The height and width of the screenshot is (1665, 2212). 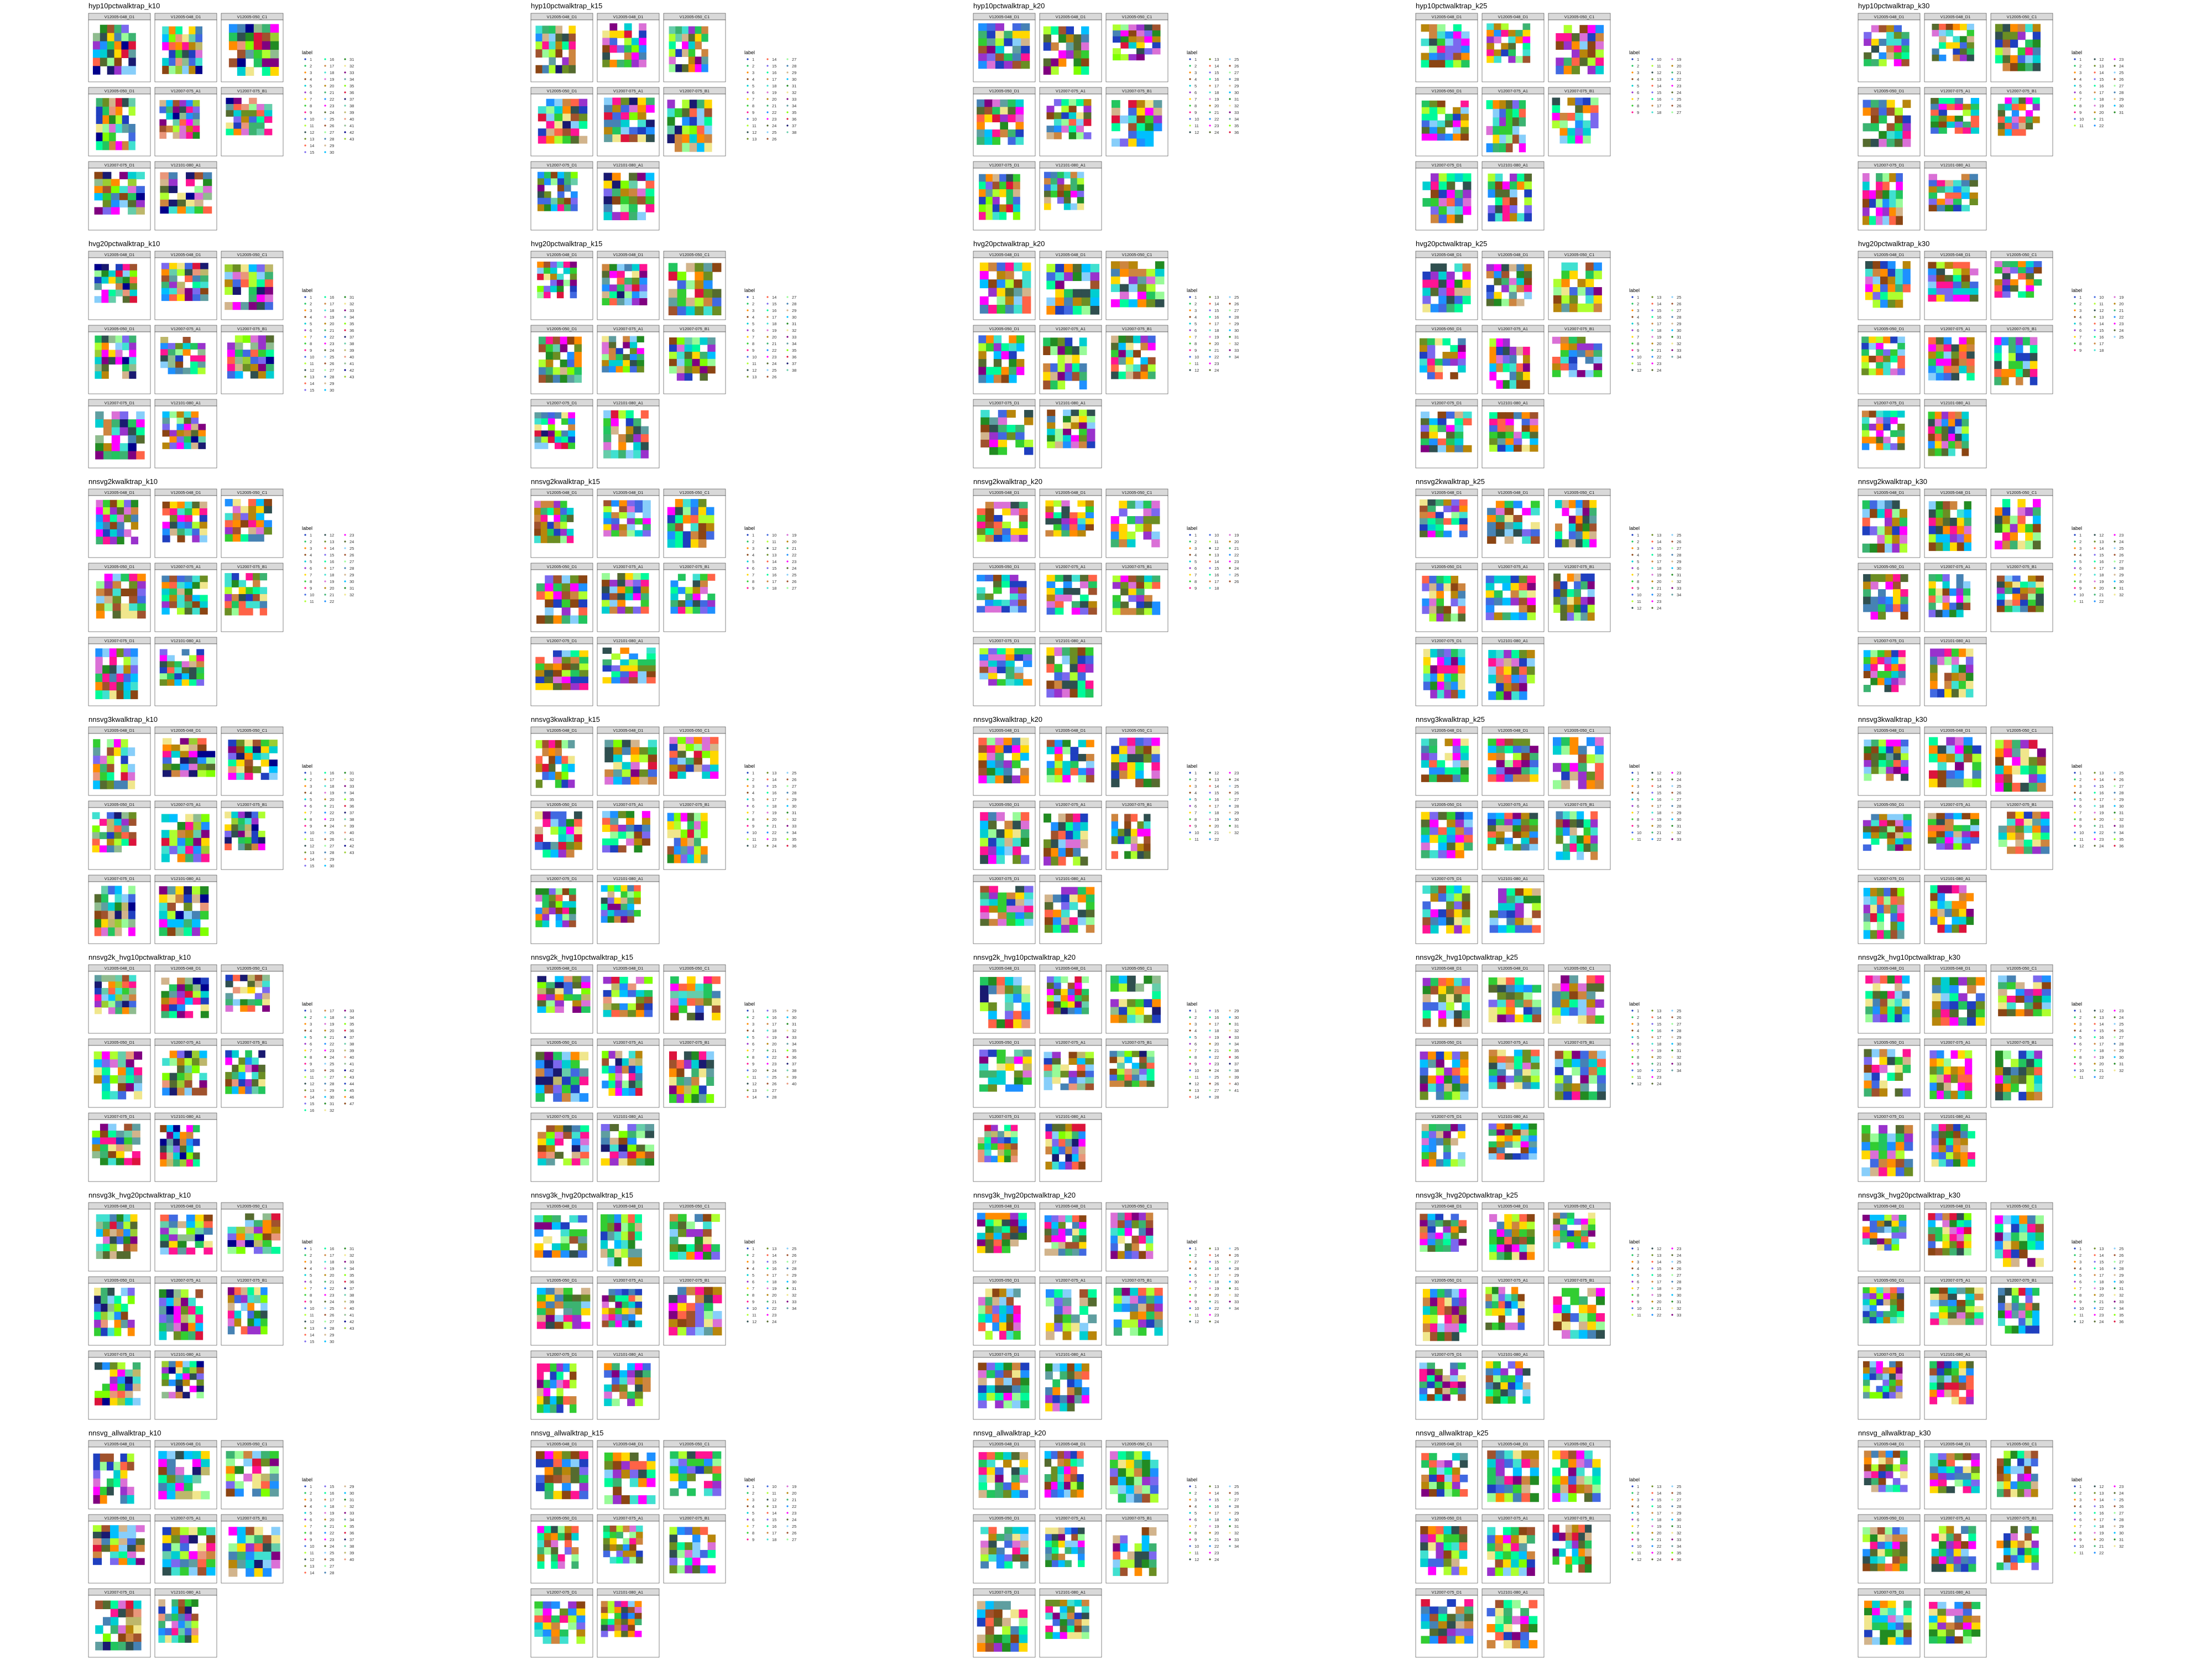 What do you see at coordinates (120, 492) in the screenshot?
I see `facet-label: V12005-048_D1` at bounding box center [120, 492].